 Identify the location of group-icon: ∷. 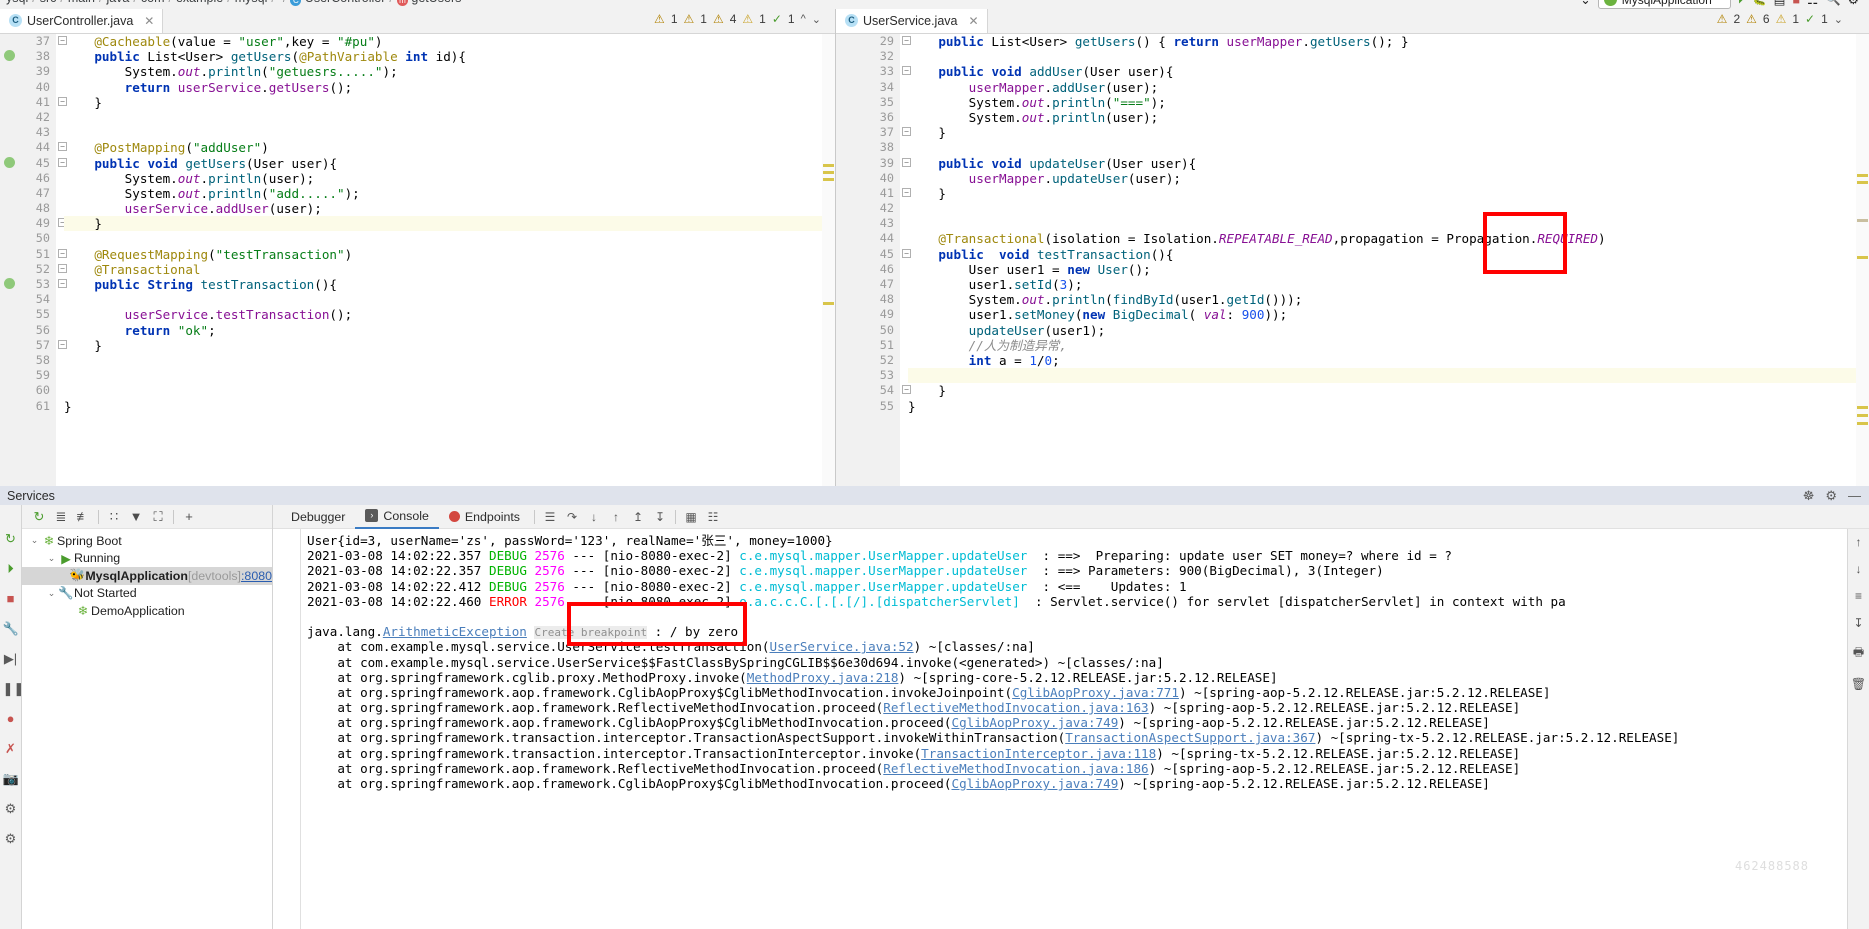
(114, 517).